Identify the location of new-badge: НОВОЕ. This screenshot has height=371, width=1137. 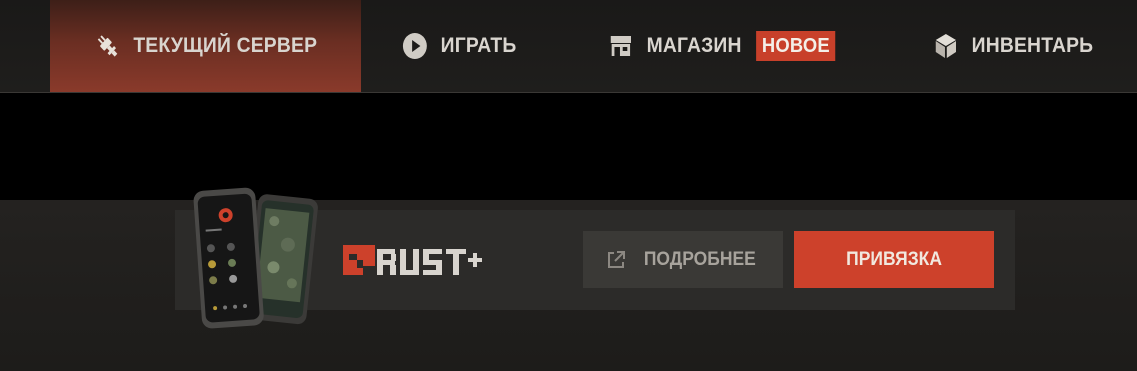
(796, 46).